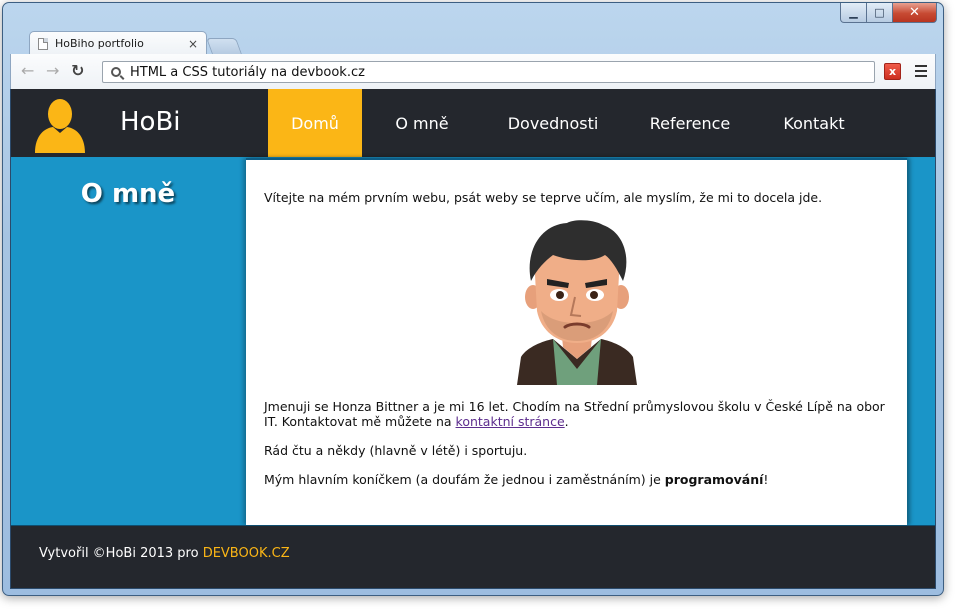  I want to click on site-name: HoBi, so click(150, 122).